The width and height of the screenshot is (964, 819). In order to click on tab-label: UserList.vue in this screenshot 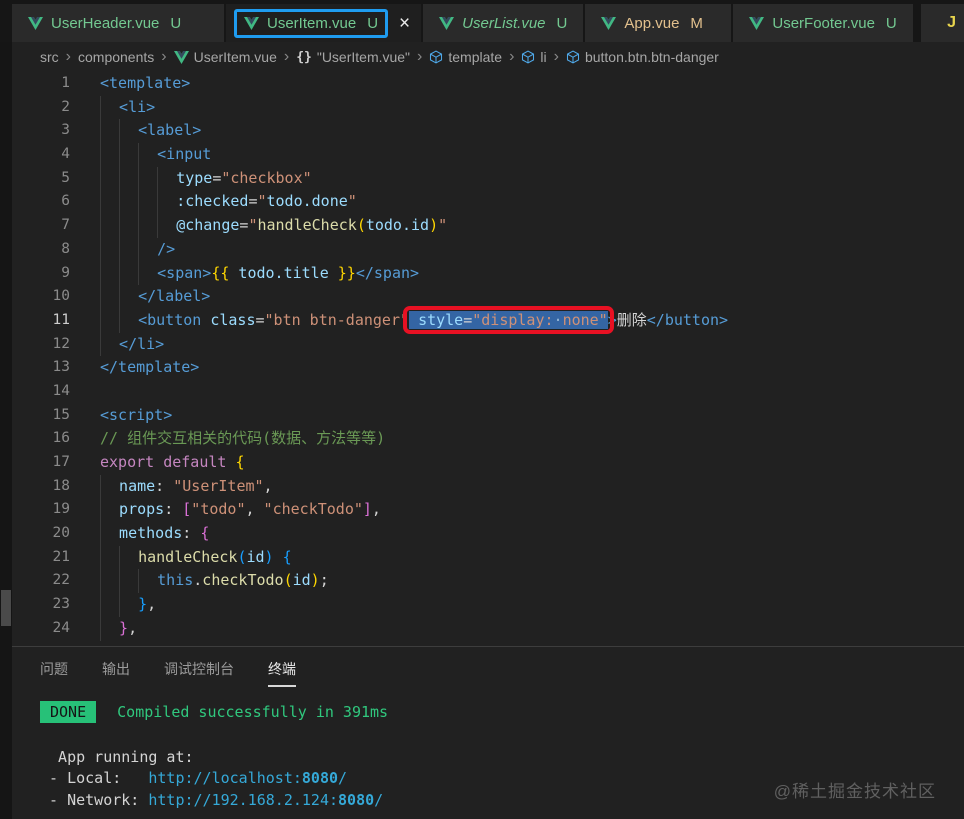, I will do `click(504, 23)`.